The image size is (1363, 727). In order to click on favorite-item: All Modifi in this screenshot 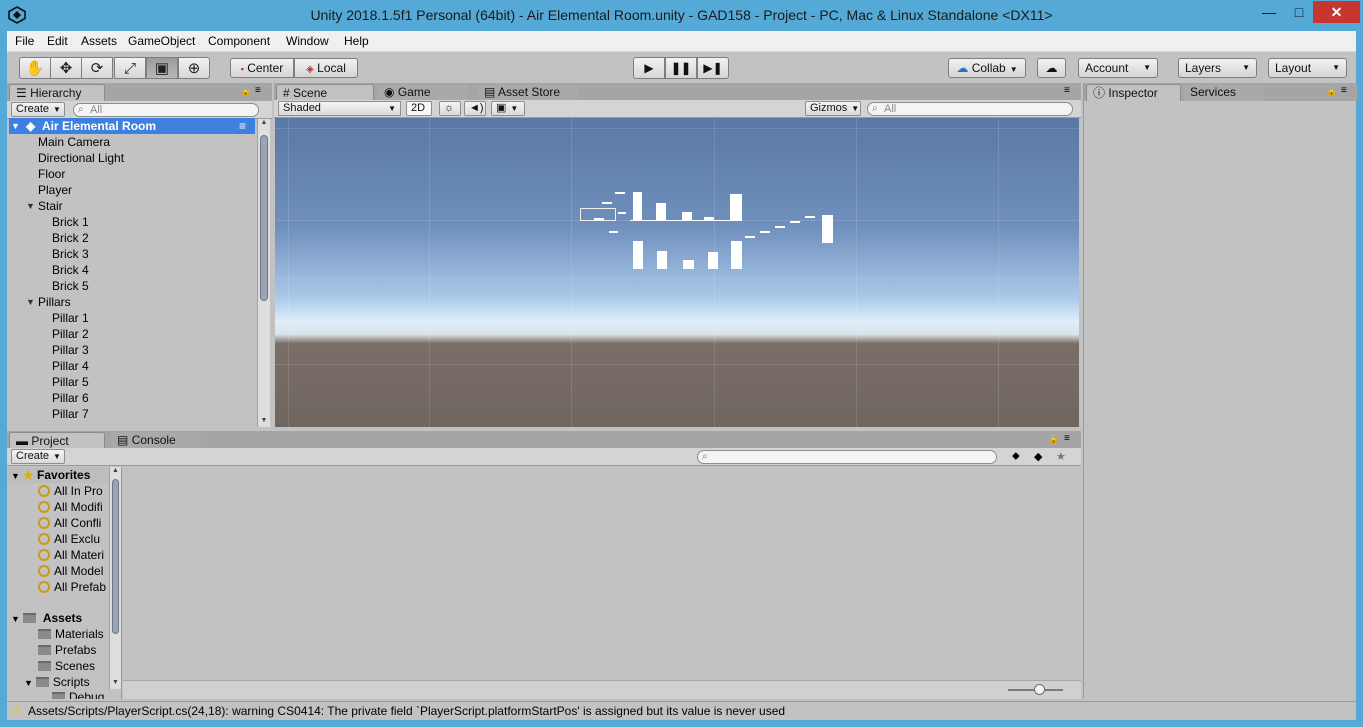, I will do `click(74, 507)`.